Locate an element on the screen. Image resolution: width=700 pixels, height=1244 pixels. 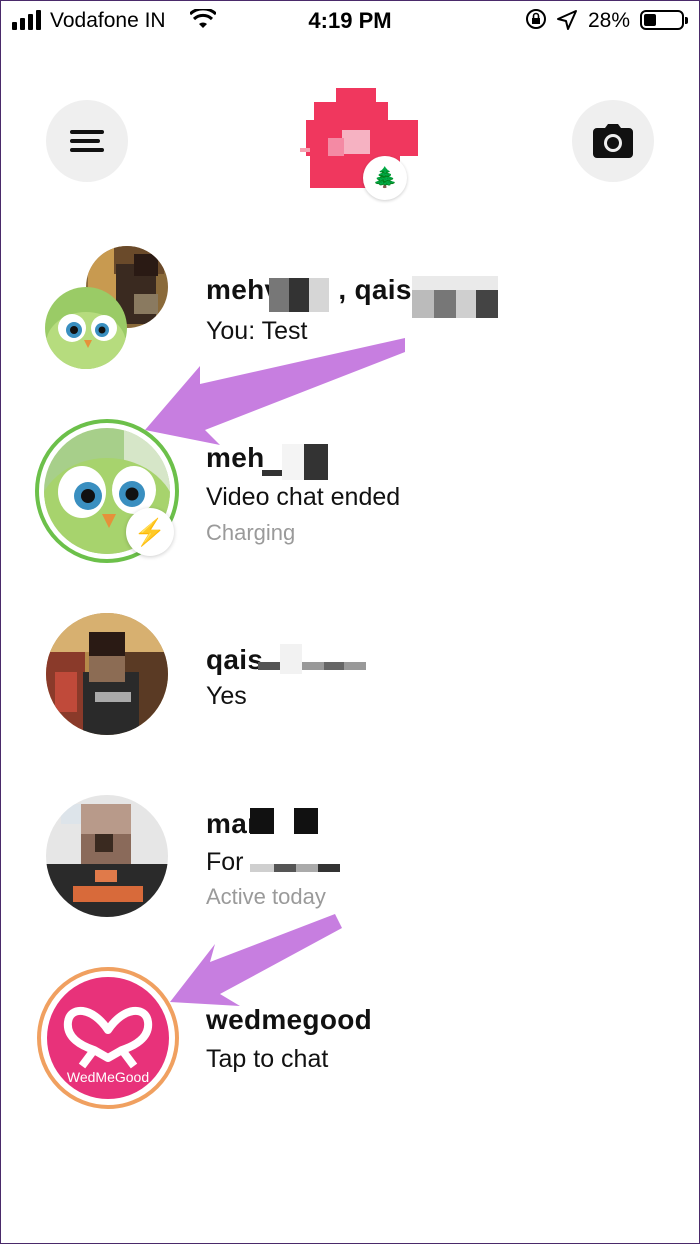
chat-last-message: Video chat ended is located at coordinates (303, 497).